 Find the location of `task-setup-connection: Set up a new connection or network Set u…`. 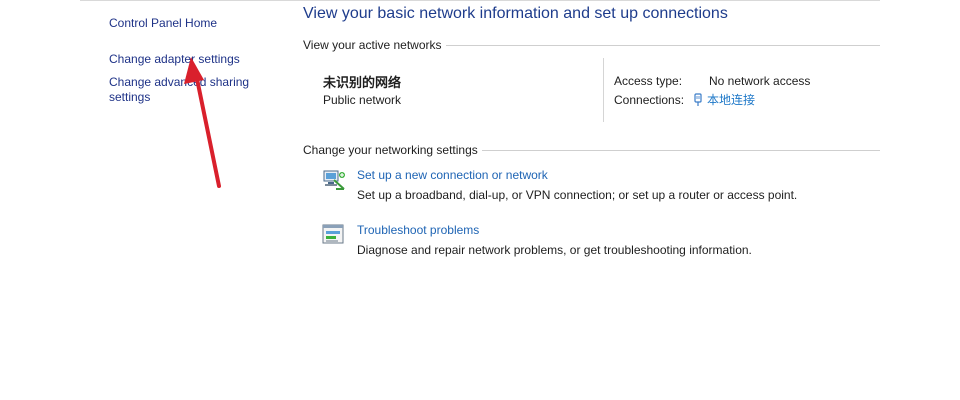

task-setup-connection: Set up a new connection or network Set u… is located at coordinates (602, 188).